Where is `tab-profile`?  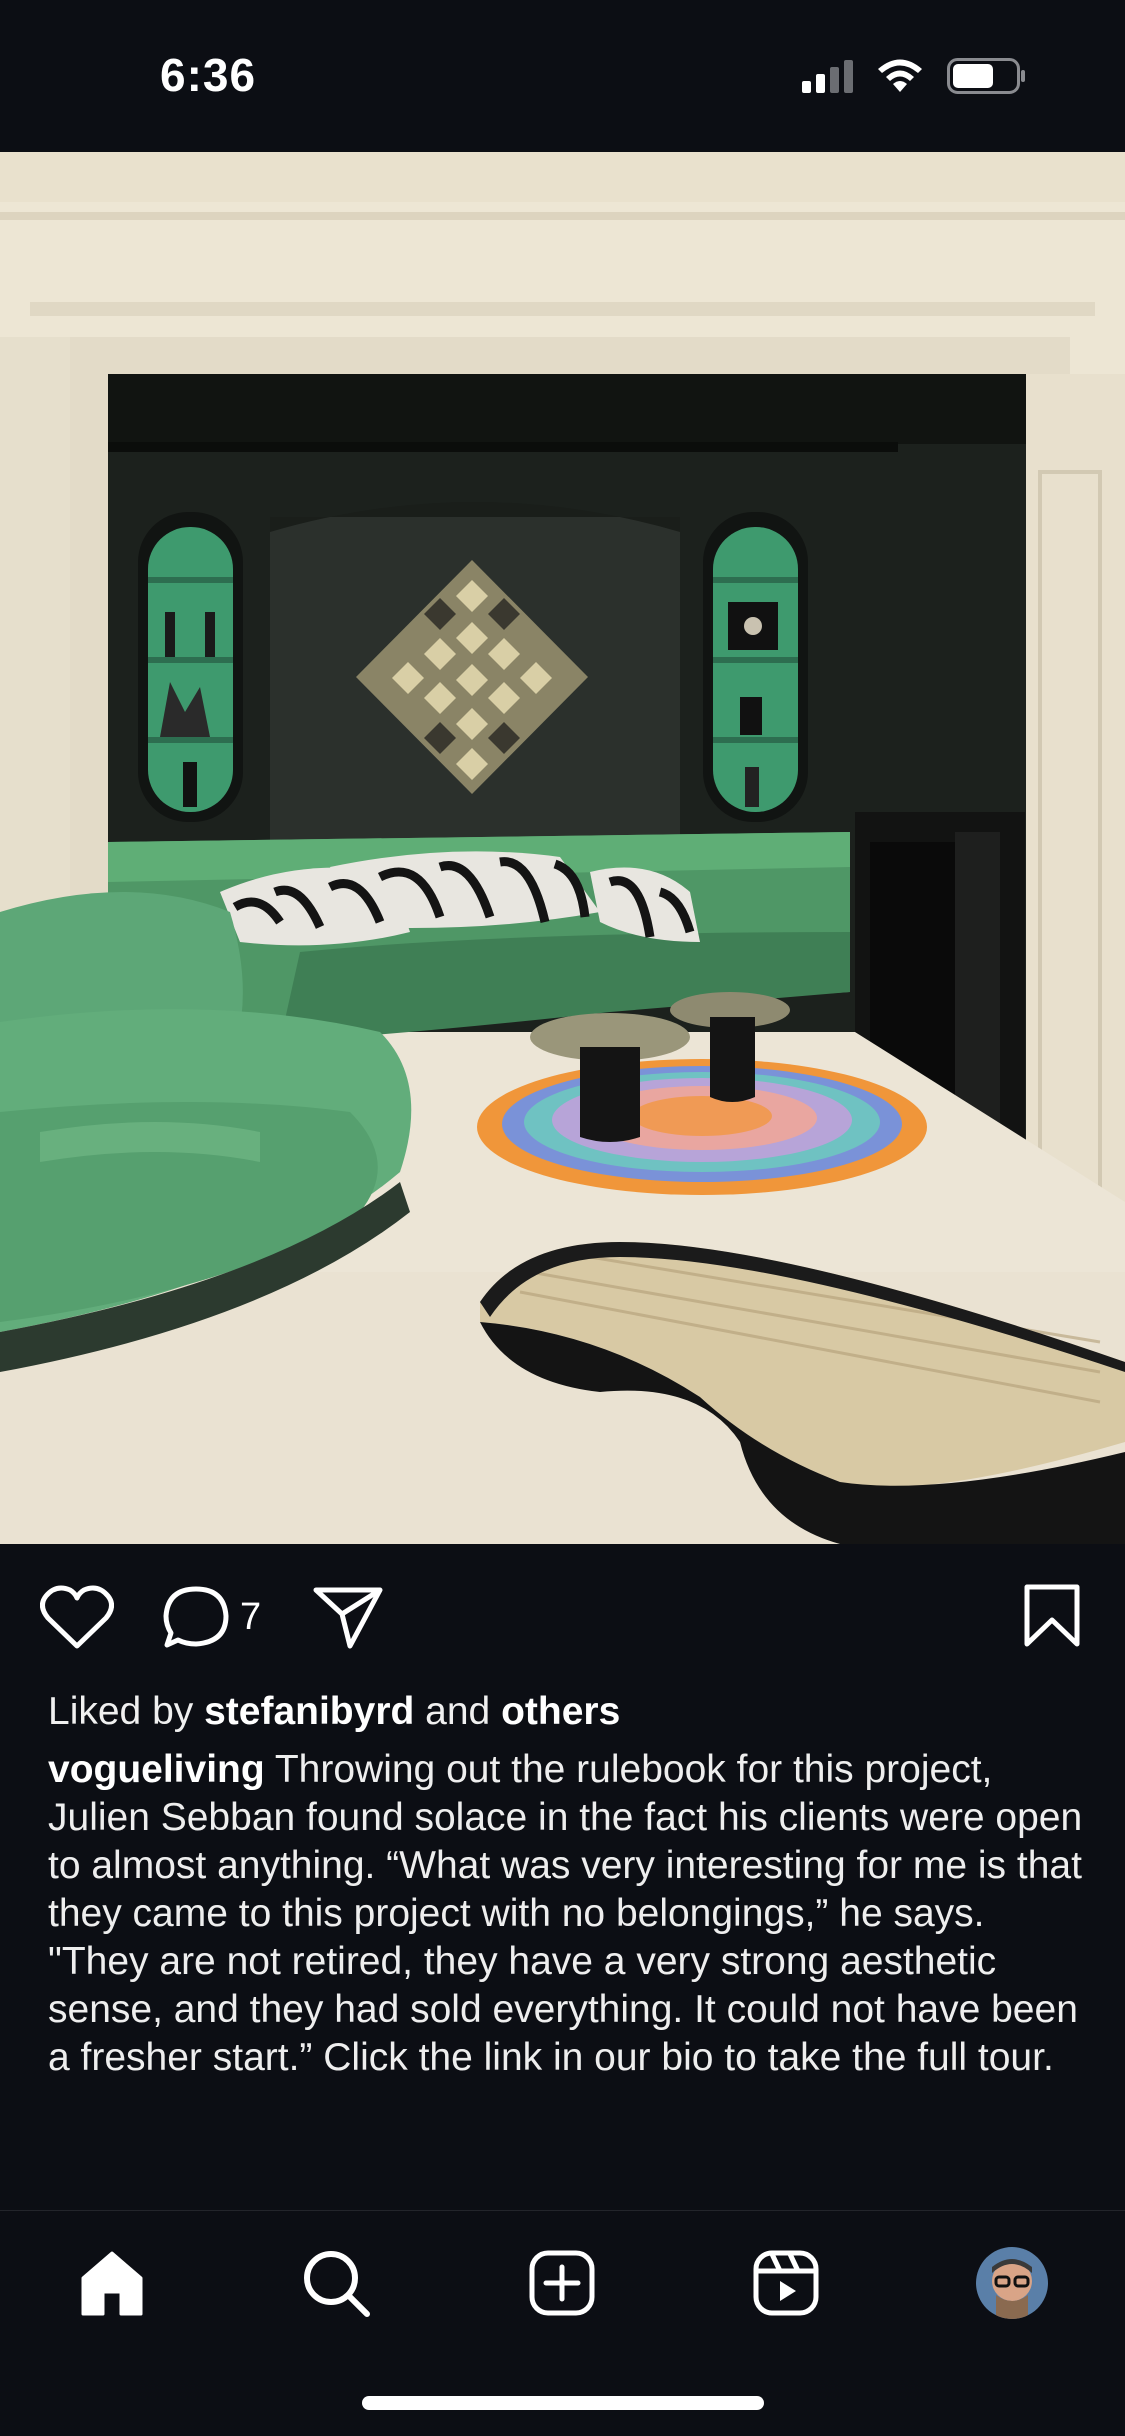 tab-profile is located at coordinates (1012, 2283).